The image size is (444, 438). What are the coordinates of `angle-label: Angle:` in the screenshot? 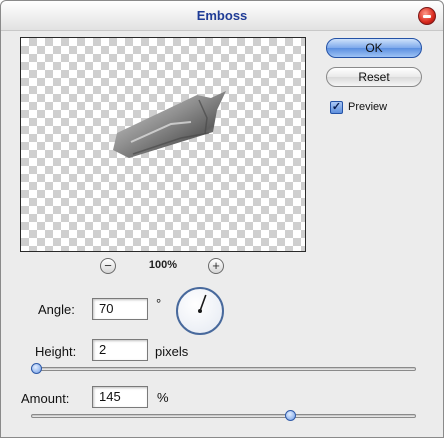 It's located at (56, 309).